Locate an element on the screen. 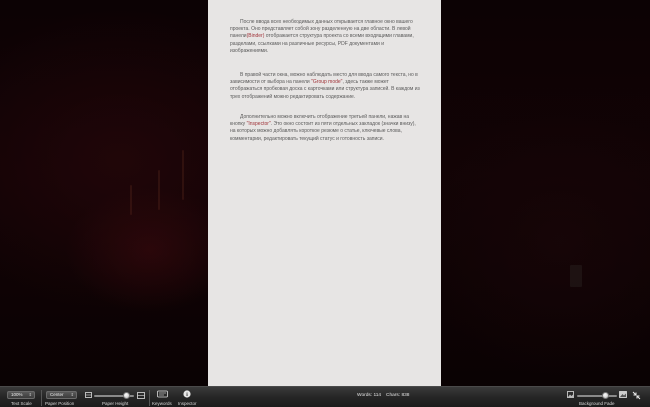 Image resolution: width=650 pixels, height=407 pixels. text-scale-label: Text Scale is located at coordinates (21, 403).